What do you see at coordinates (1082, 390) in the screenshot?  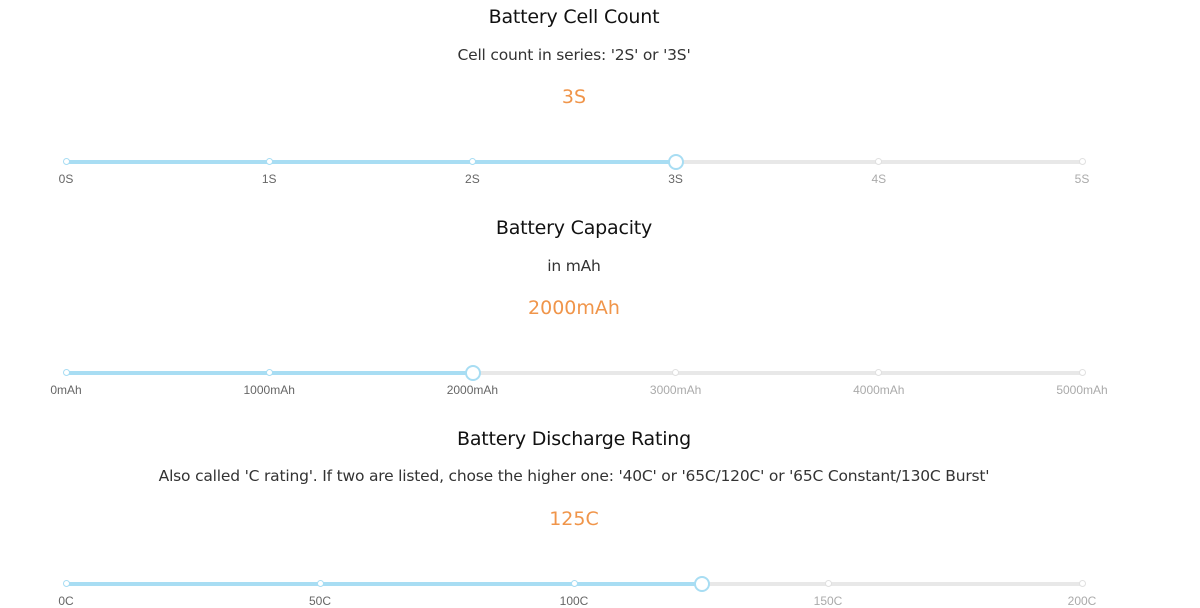 I see `slider-tick-label: 5000mAh` at bounding box center [1082, 390].